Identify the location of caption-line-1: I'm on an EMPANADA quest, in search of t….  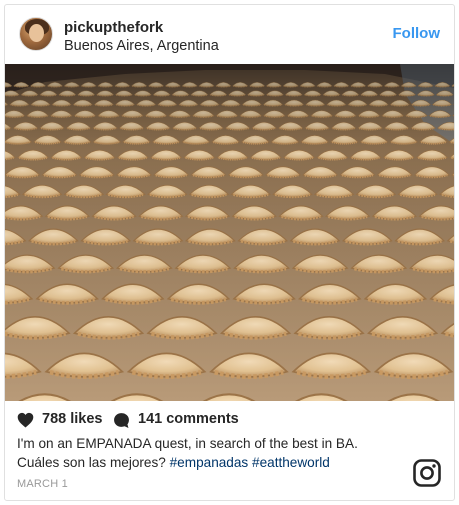
(187, 443).